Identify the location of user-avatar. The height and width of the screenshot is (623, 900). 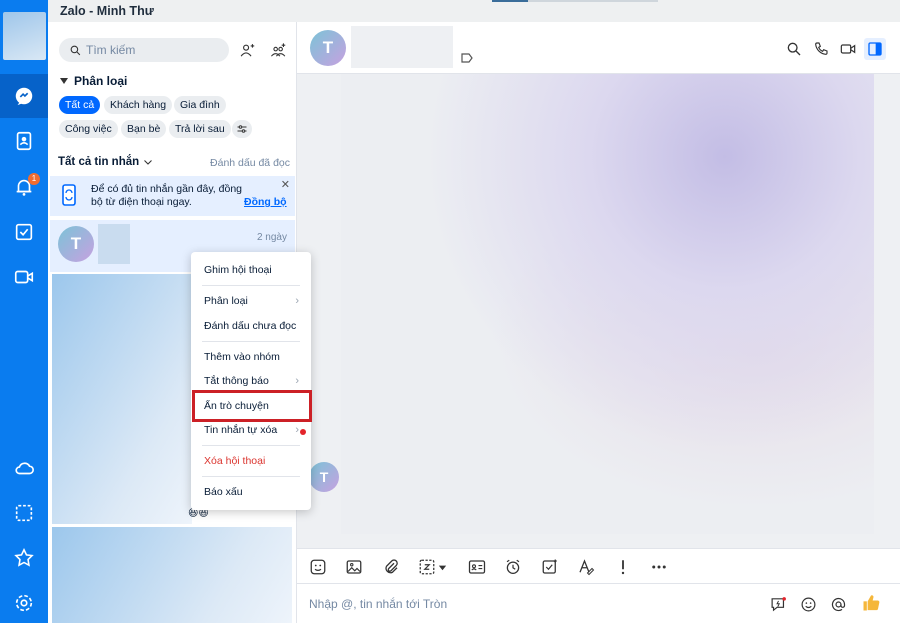
(24, 36).